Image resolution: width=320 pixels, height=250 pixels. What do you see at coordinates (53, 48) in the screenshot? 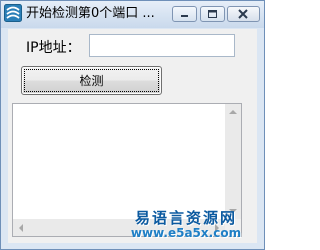
I see `ip-address-label: IP地址：` at bounding box center [53, 48].